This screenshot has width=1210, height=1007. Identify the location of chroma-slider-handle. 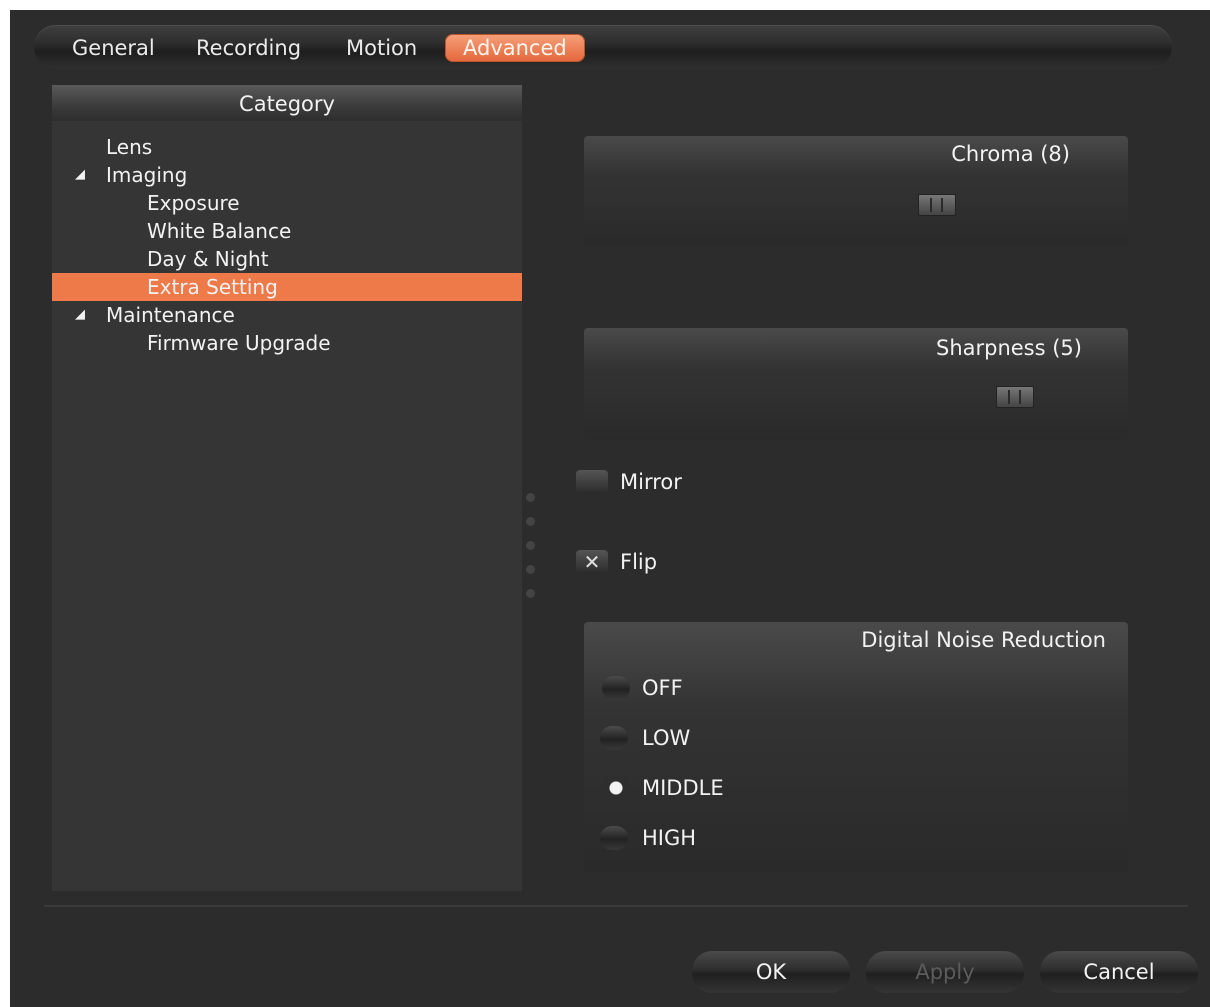
(937, 205).